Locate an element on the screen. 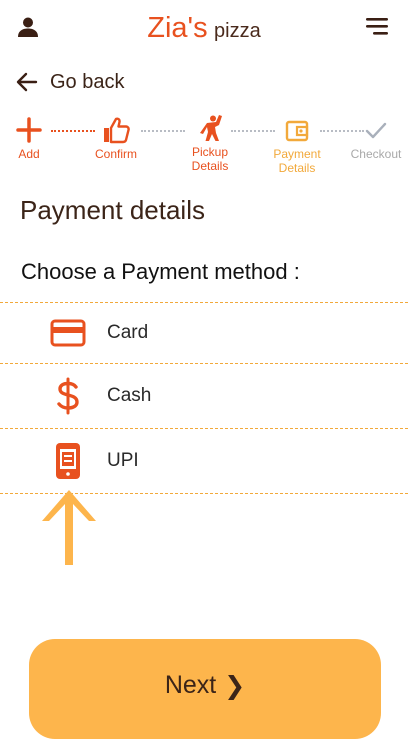  step-label-pickup-details: Pickup Details is located at coordinates (210, 159).